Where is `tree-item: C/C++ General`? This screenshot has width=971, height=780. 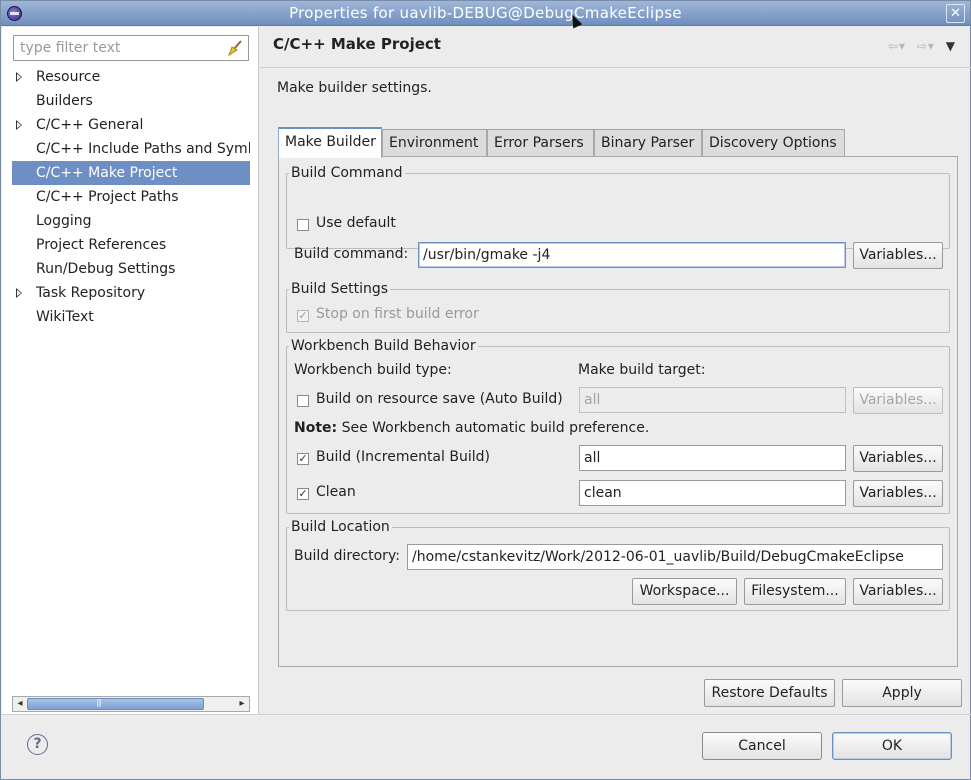
tree-item: C/C++ General is located at coordinates (131, 125).